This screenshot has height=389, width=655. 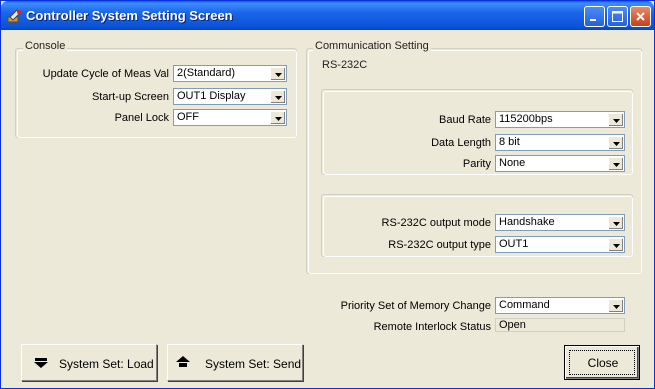 I want to click on data-length-select: 8 bit, so click(x=560, y=142).